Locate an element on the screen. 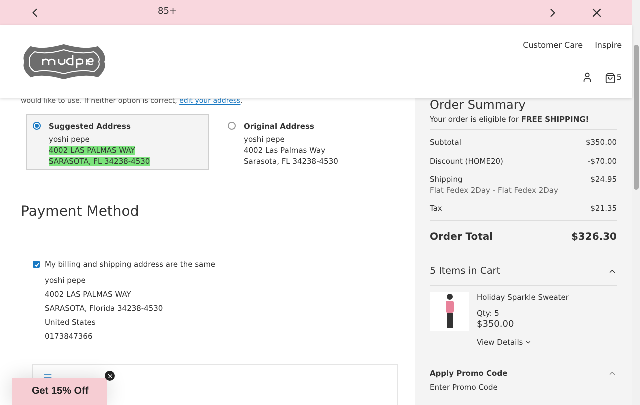 This screenshot has height=405, width=640. popup-text: Get 15% Off is located at coordinates (60, 392).